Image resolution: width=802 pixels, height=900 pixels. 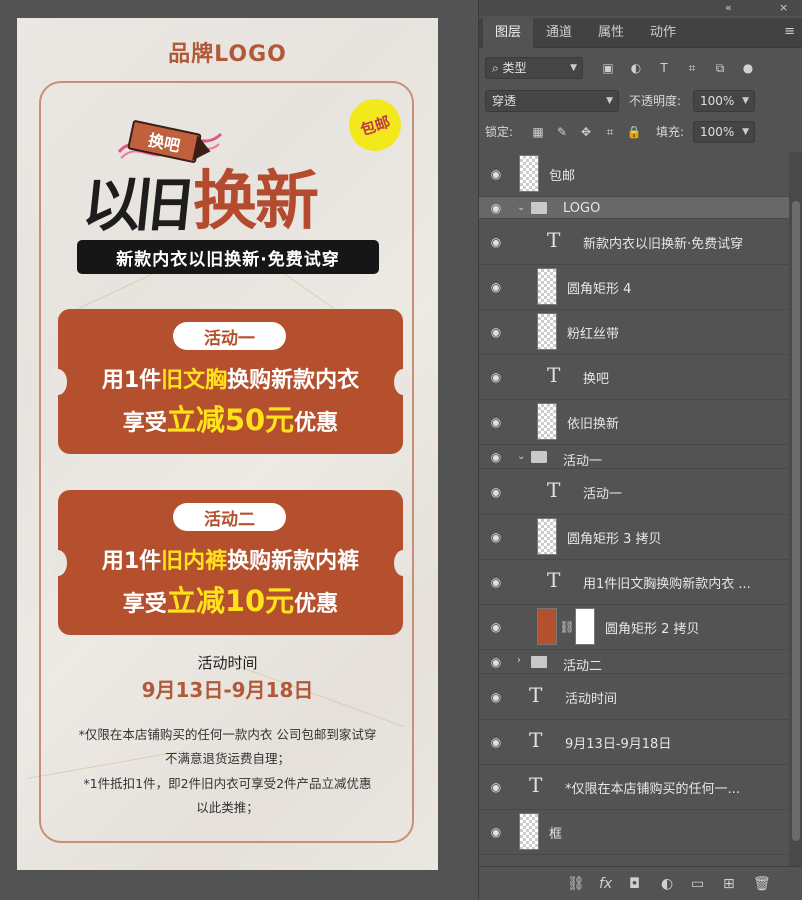 What do you see at coordinates (663, 33) in the screenshot?
I see `tab-actions: 动作` at bounding box center [663, 33].